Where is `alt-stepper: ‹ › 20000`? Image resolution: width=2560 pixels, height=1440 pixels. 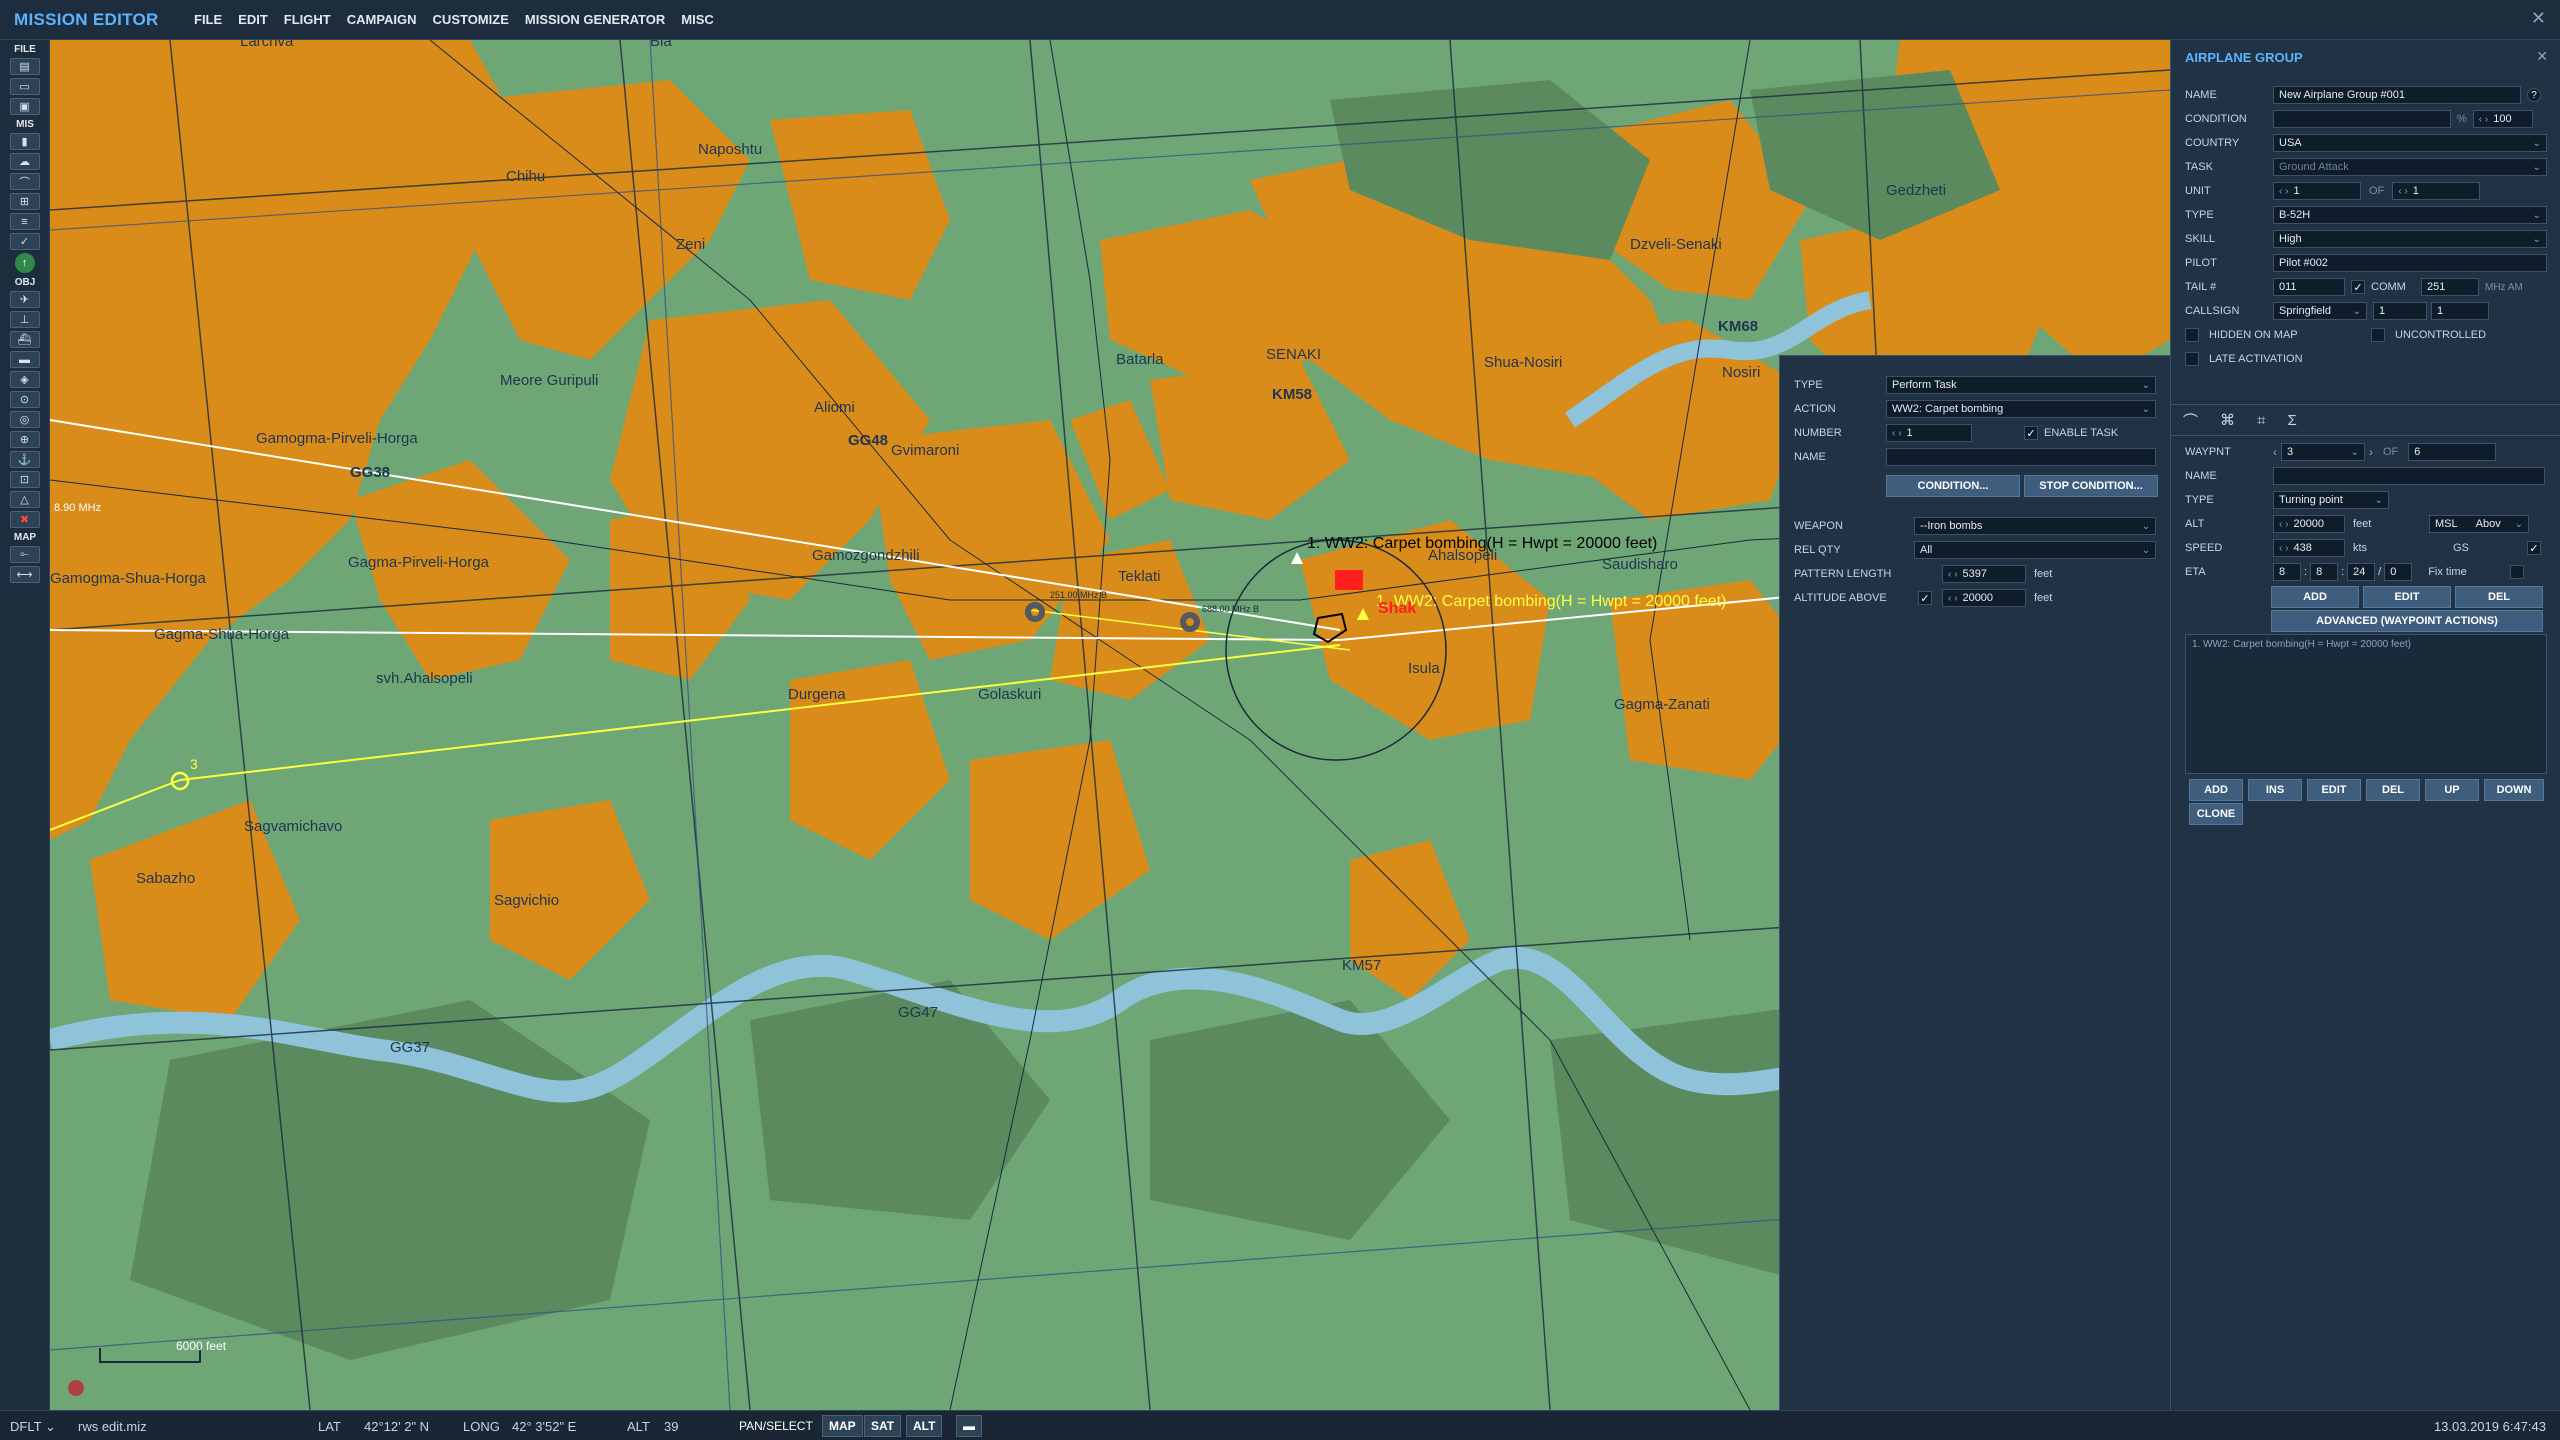
alt-stepper: ‹ › 20000 is located at coordinates (2309, 524).